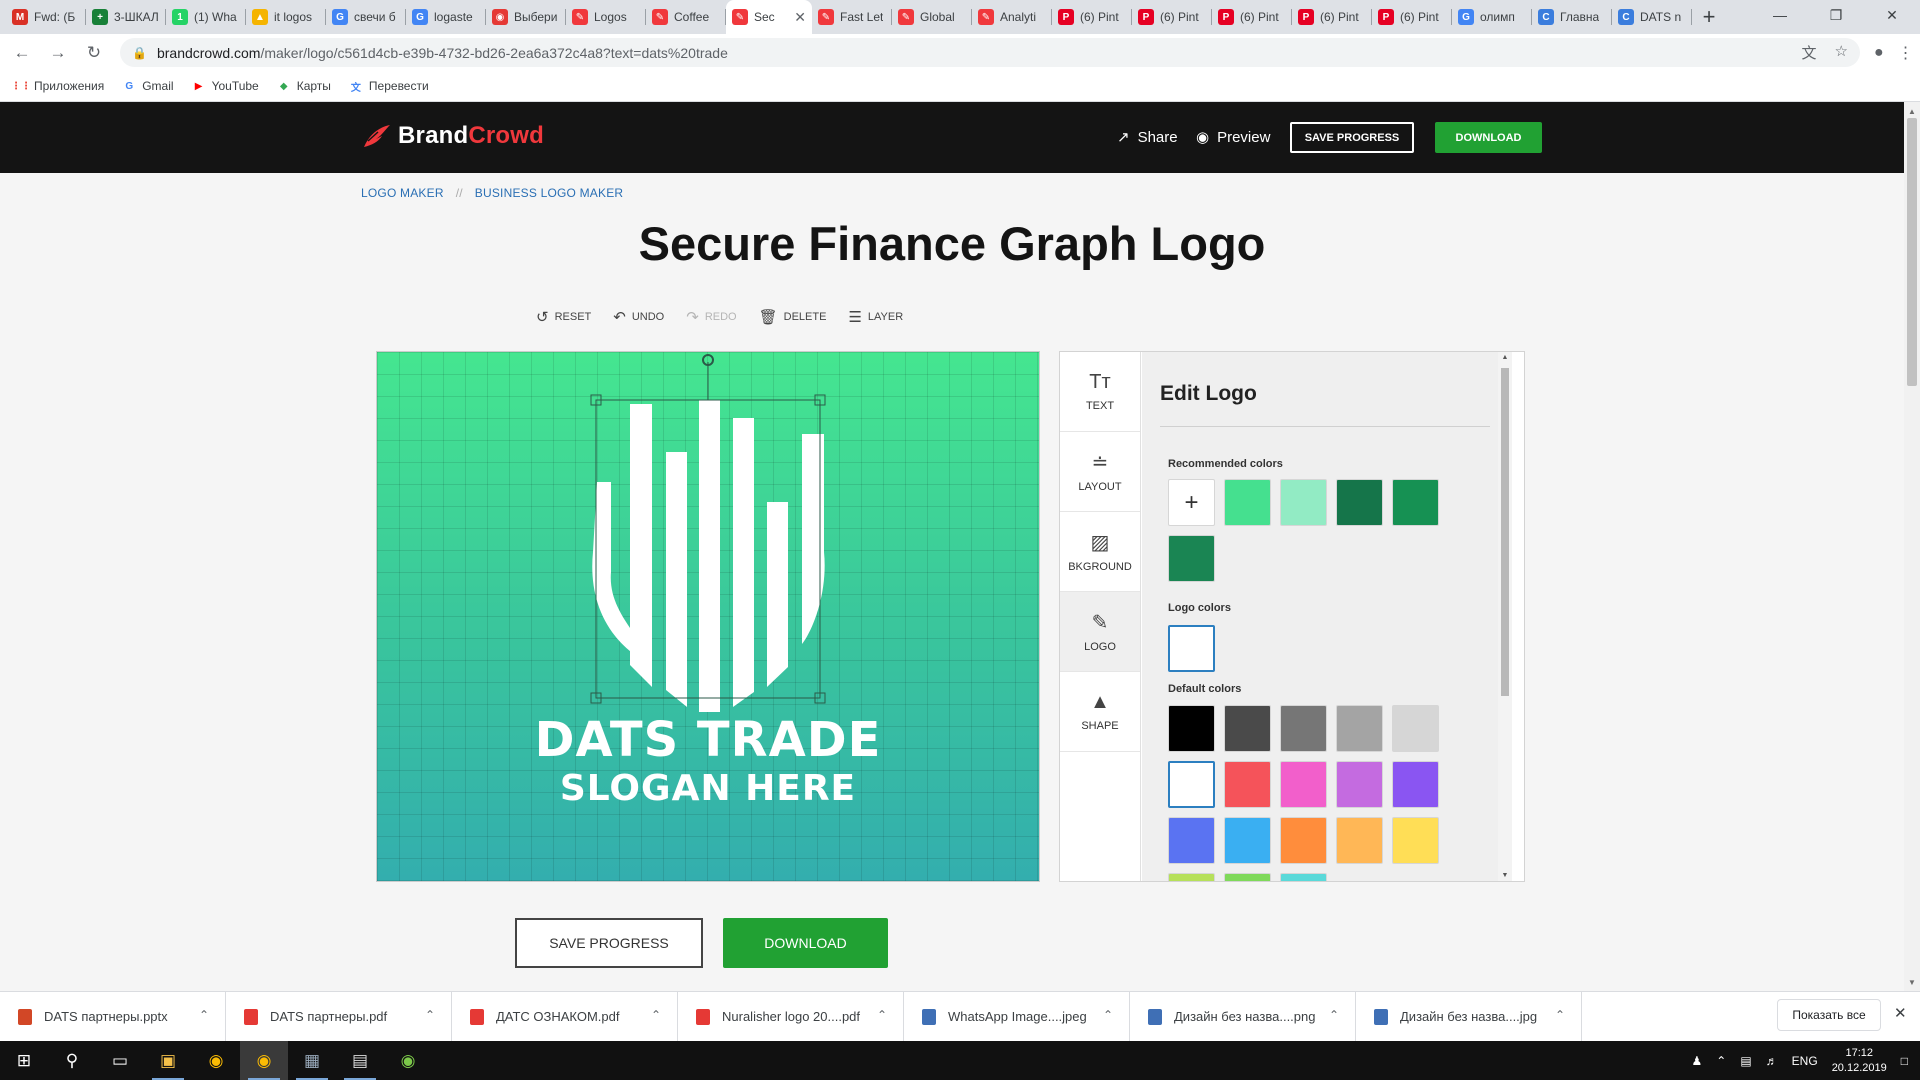 Image resolution: width=1920 pixels, height=1080 pixels. Describe the element at coordinates (791, 1016) in the screenshot. I see `download-item: Nuralisher logo 20....pdf ⌃` at that location.